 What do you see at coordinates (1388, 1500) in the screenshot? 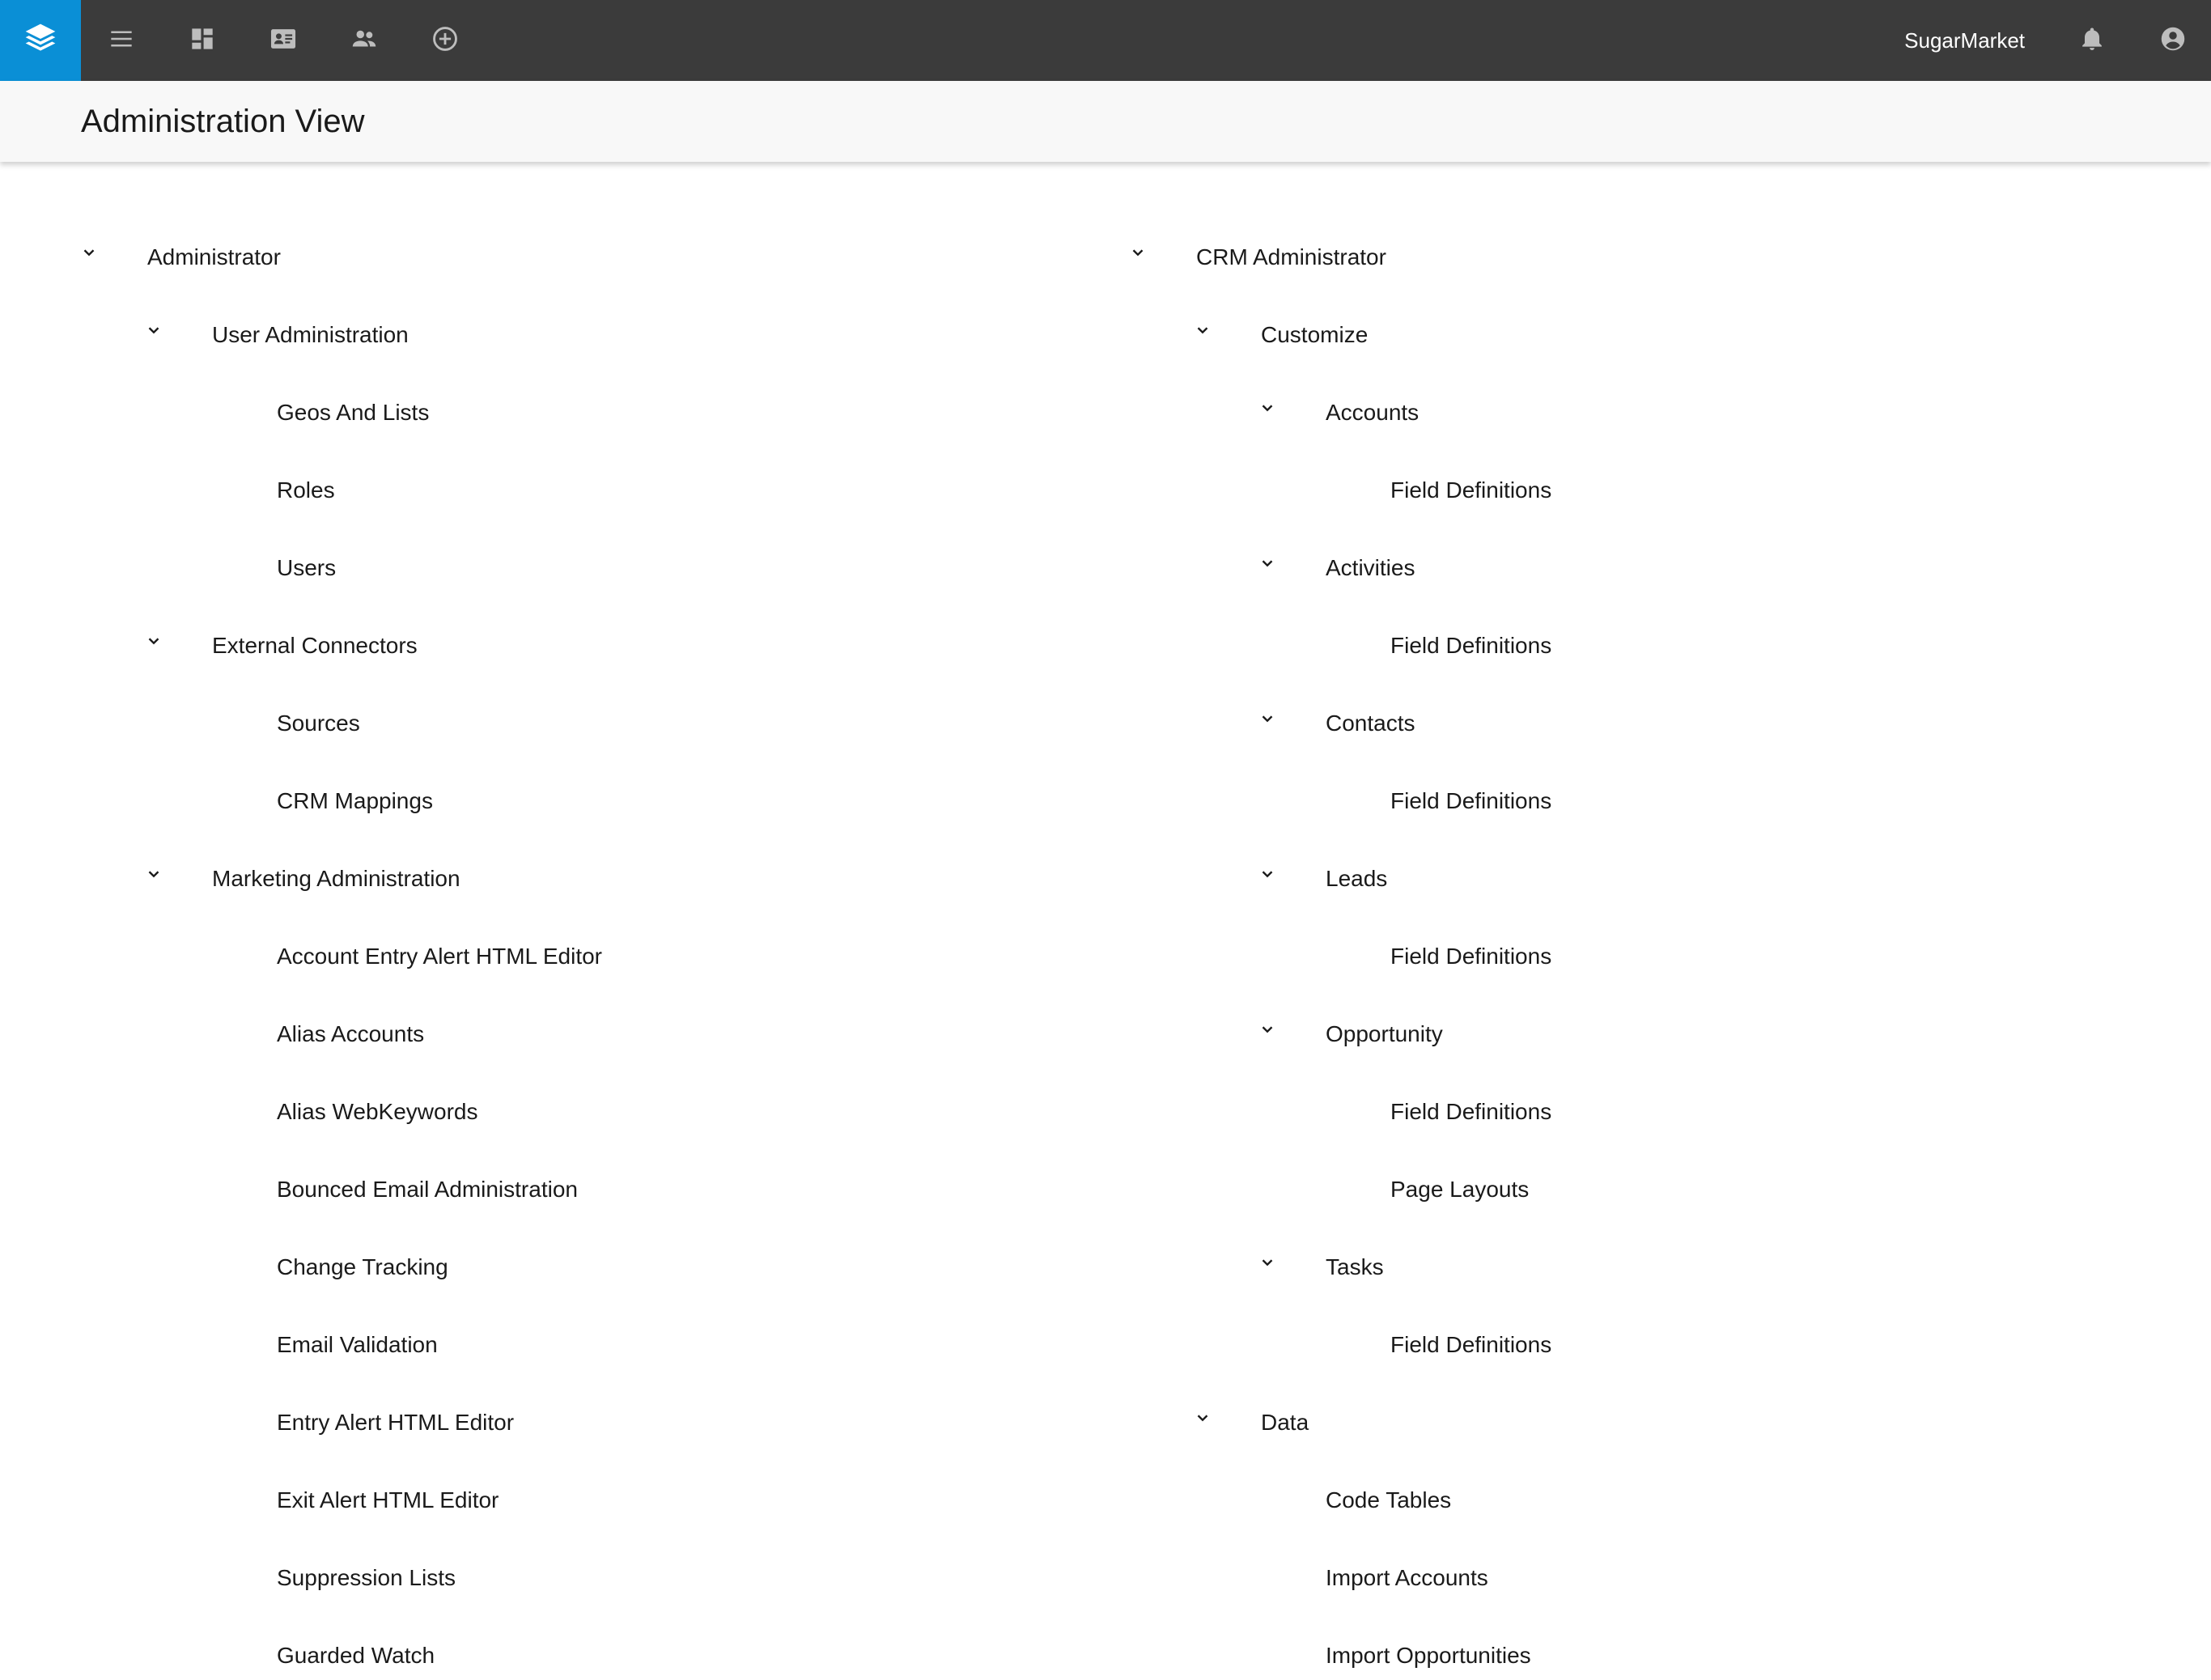
I see `tree-leaf-code-tables: Code Tables` at bounding box center [1388, 1500].